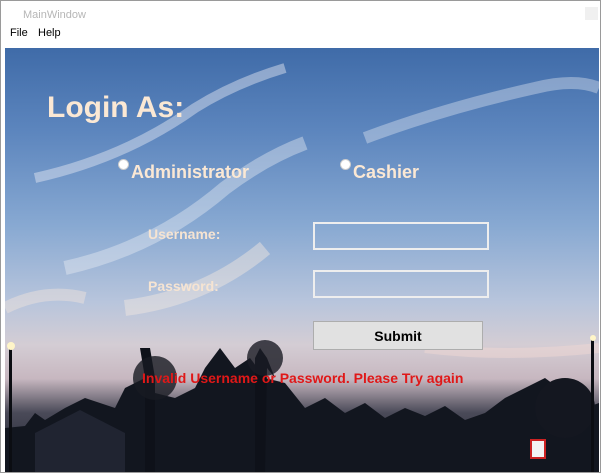  Describe the element at coordinates (19, 33) in the screenshot. I see `menu-file: File` at that location.